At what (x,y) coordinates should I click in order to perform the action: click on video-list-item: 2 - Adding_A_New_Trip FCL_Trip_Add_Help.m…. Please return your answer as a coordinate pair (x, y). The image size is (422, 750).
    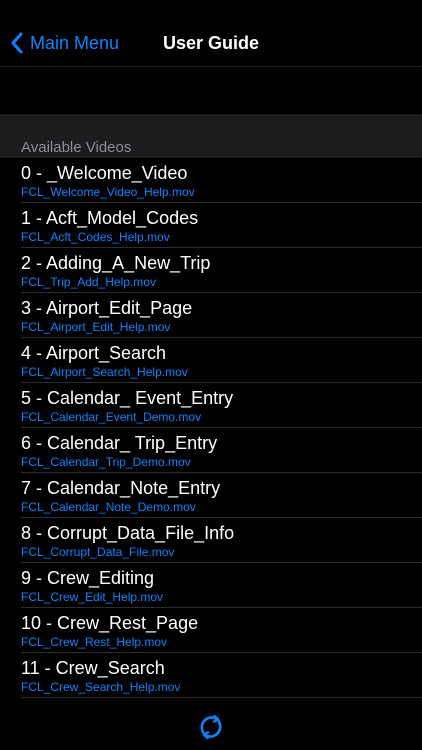
    Looking at the image, I should click on (211, 270).